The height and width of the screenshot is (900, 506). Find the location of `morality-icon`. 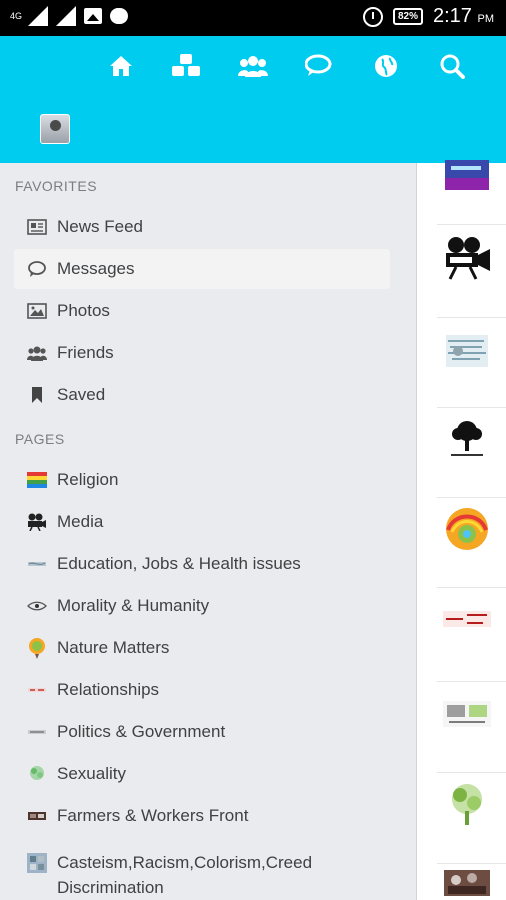

morality-icon is located at coordinates (37, 606).